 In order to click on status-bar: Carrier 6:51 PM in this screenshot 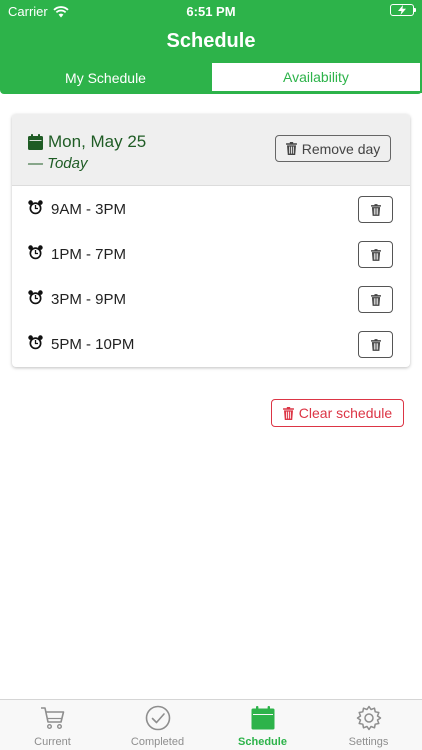, I will do `click(211, 11)`.